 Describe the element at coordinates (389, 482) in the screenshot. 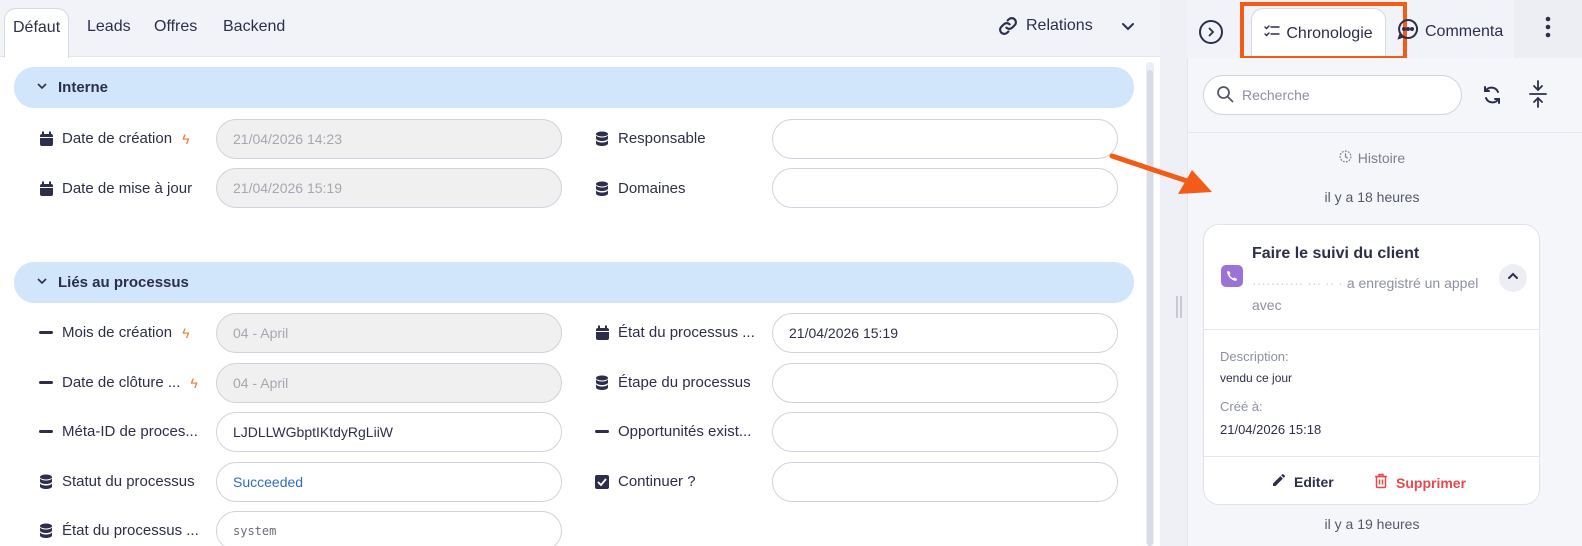

I see `statut-processus-field: Succeeded` at that location.